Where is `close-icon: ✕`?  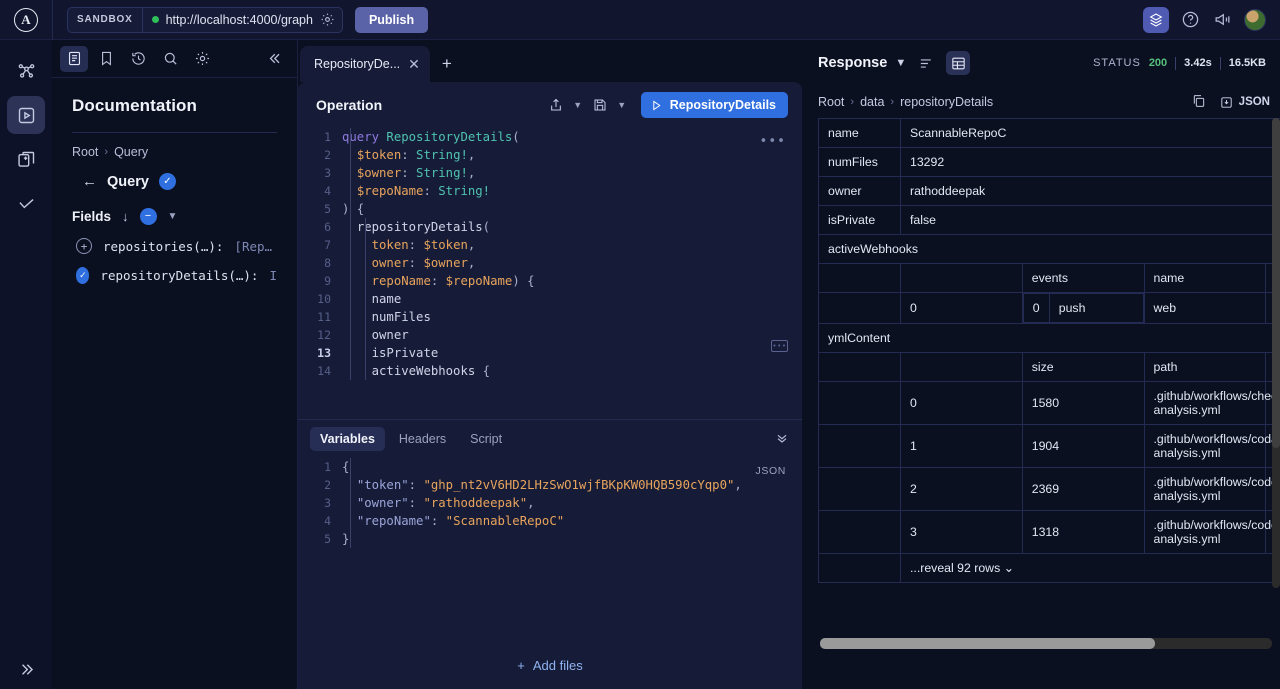
close-icon: ✕ is located at coordinates (414, 64).